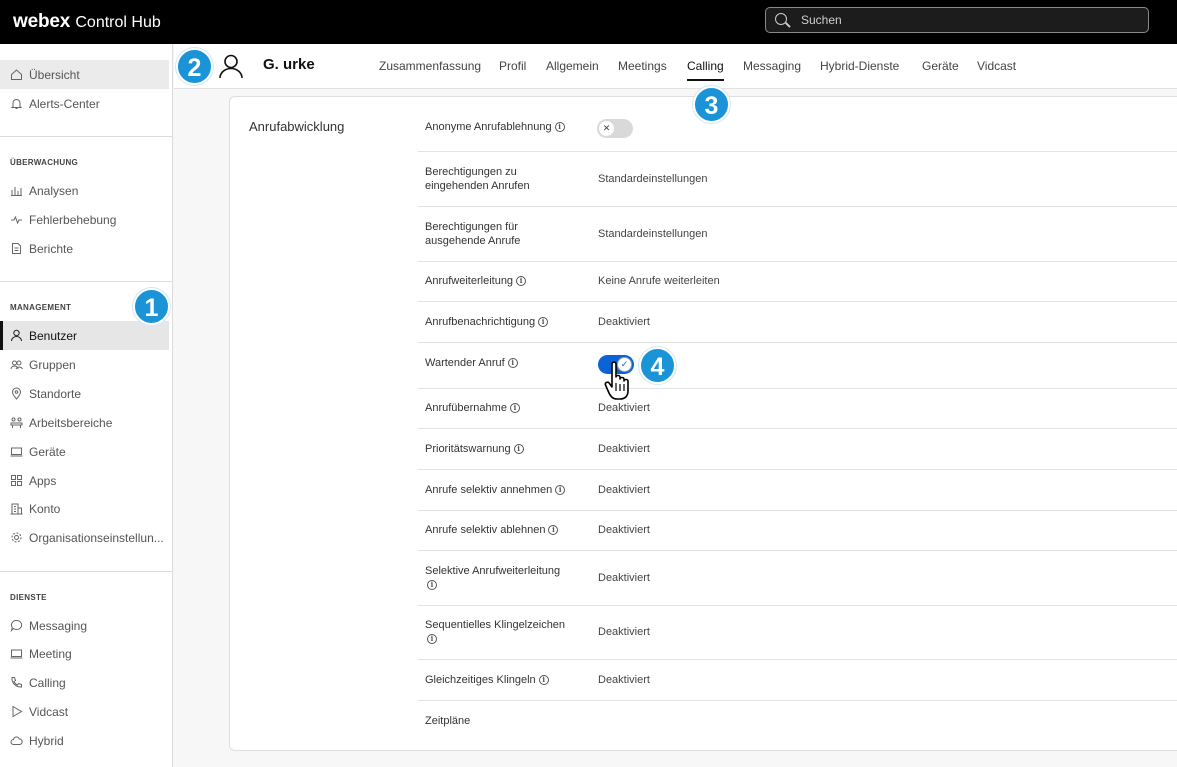 The image size is (1177, 767). What do you see at coordinates (624, 322) in the screenshot?
I see `setting-value-anrufbenachrichtigung: Deaktiviert` at bounding box center [624, 322].